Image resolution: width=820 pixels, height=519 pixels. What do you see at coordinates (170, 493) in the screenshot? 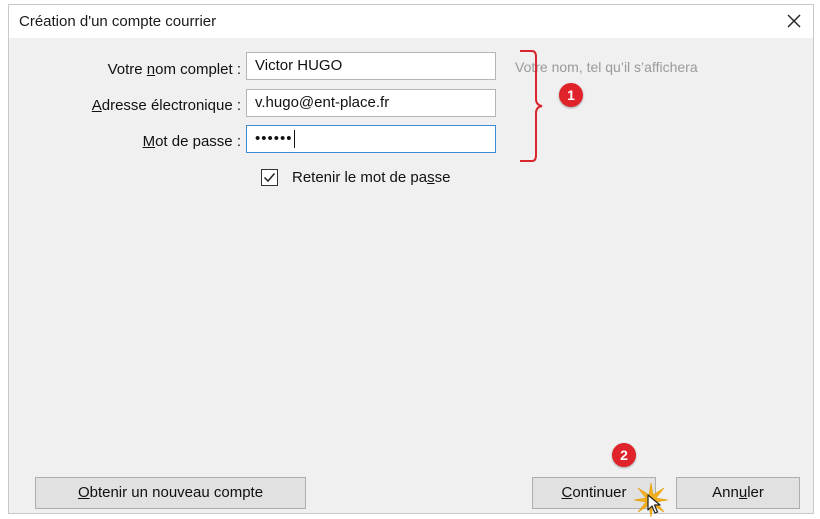
I see `new-account-button: Obtenir un nouveau compte` at bounding box center [170, 493].